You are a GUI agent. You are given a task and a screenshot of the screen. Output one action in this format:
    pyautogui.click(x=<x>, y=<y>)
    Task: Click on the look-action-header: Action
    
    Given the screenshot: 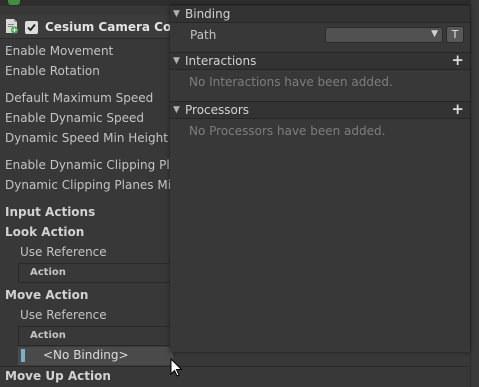 What is the action you would take?
    pyautogui.click(x=48, y=272)
    